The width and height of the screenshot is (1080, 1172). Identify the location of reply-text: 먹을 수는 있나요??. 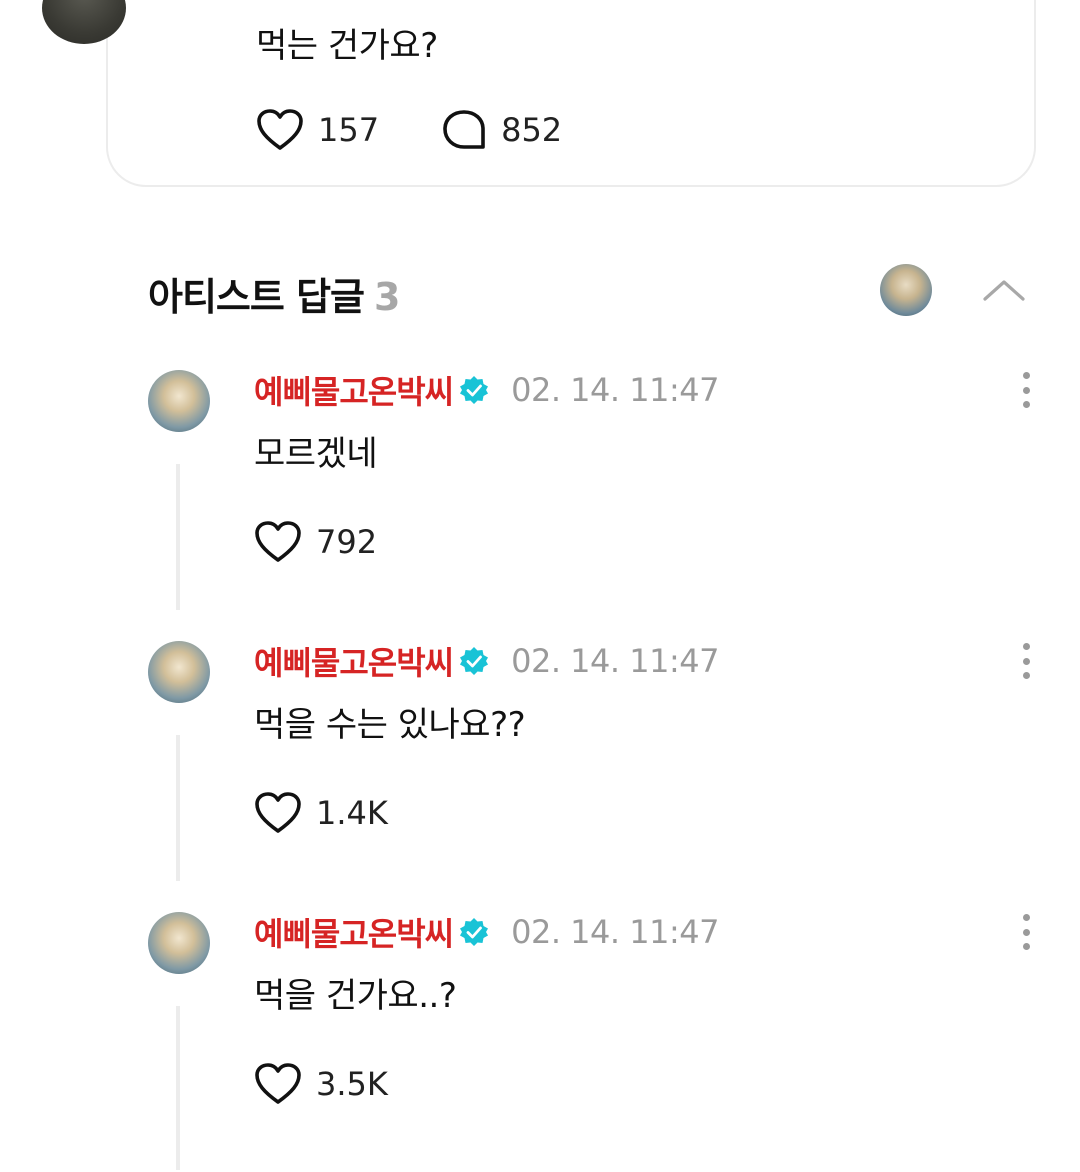
(390, 725).